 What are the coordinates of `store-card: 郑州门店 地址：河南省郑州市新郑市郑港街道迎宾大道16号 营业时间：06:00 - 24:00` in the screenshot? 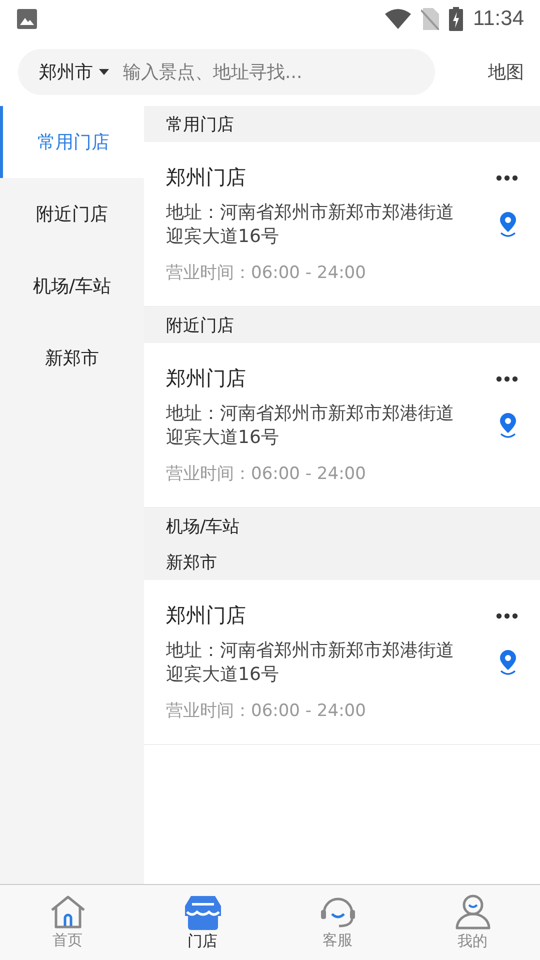 It's located at (342, 662).